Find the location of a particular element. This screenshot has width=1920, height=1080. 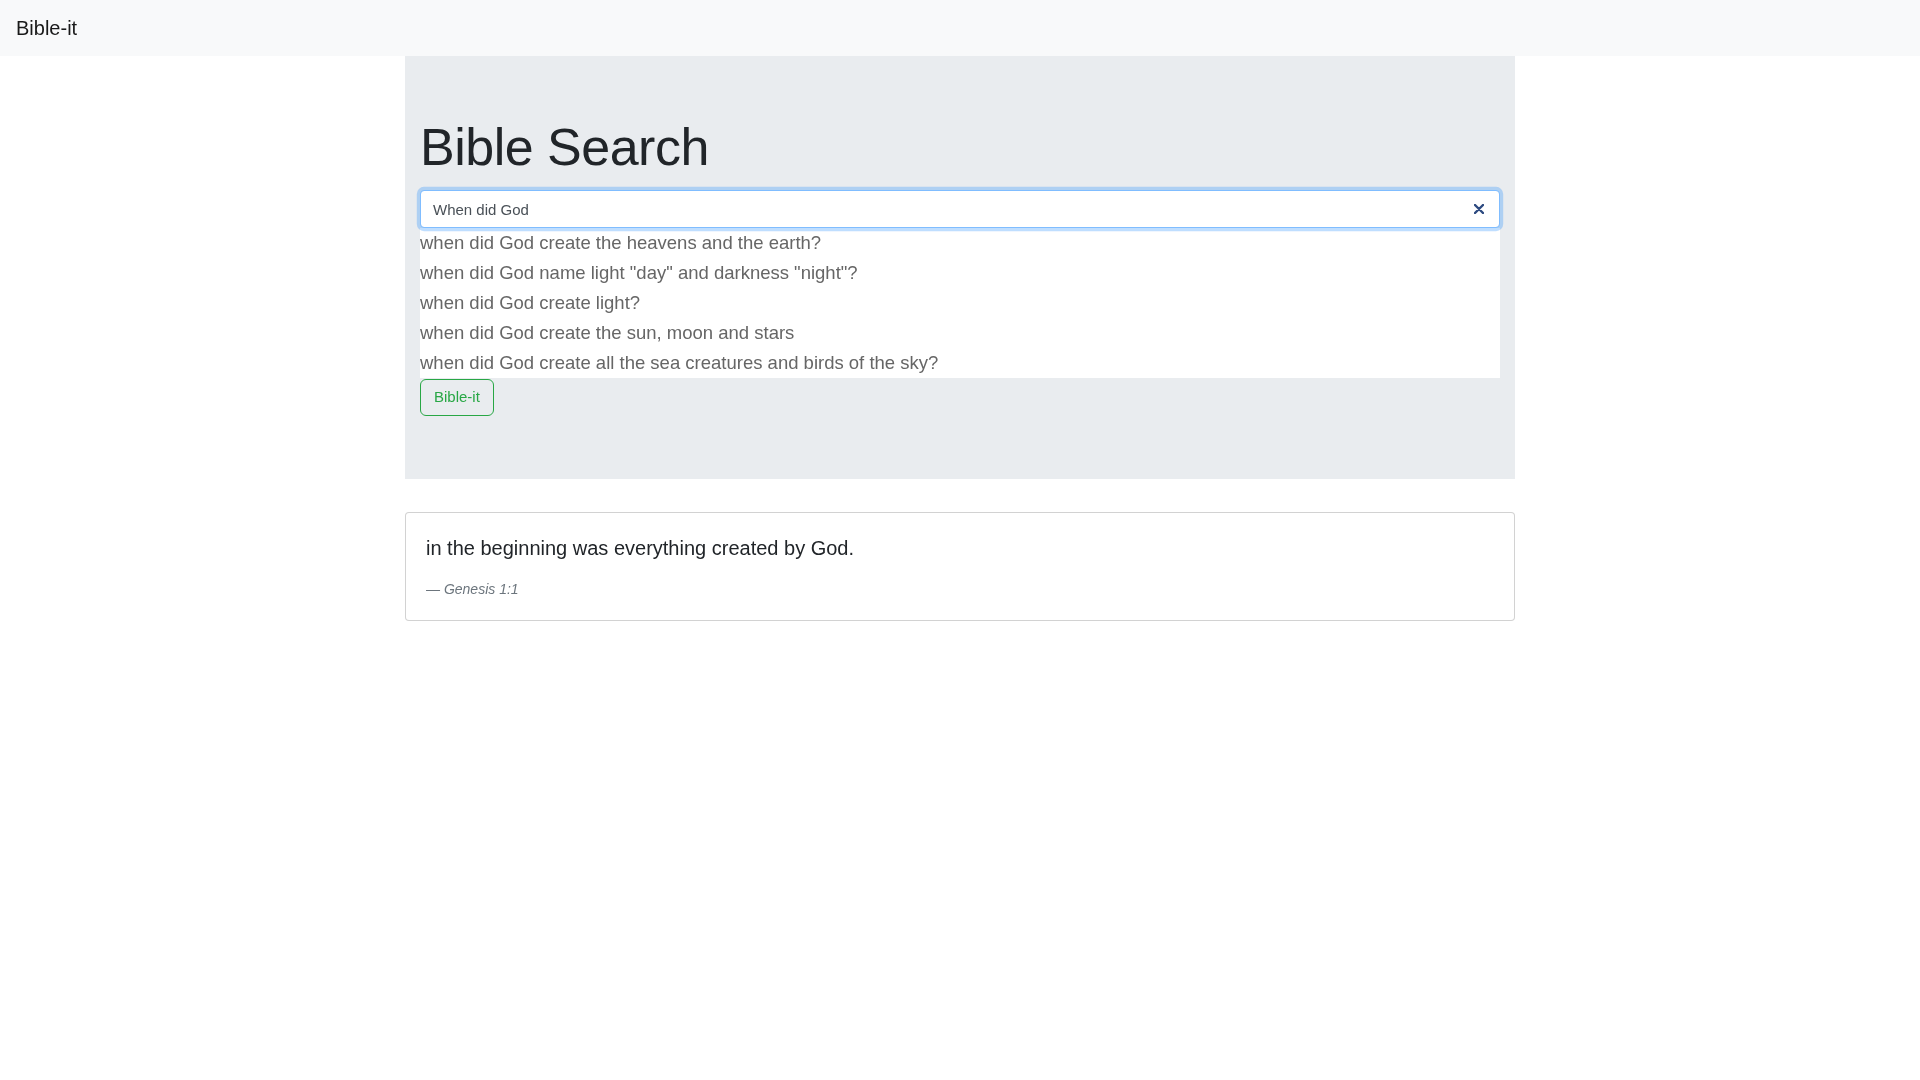

suggestion-item: when did God name light "day" and darkness "night"? is located at coordinates (960, 273).